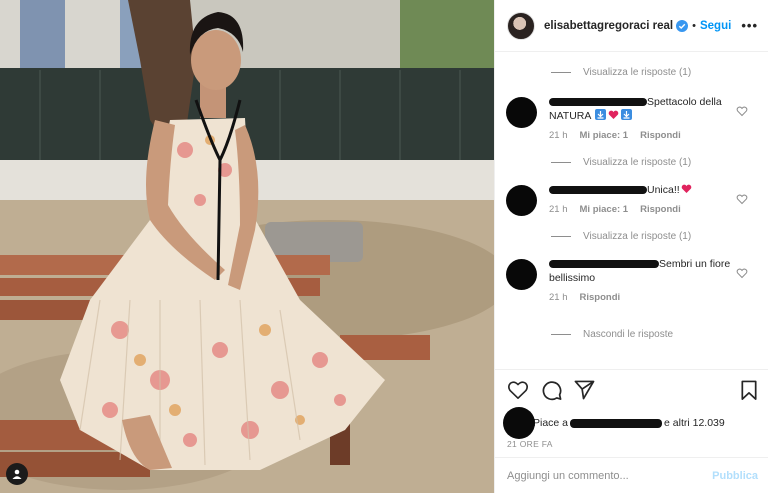 This screenshot has height=493, width=768. I want to click on comment-body: Unica!!, so click(663, 190).